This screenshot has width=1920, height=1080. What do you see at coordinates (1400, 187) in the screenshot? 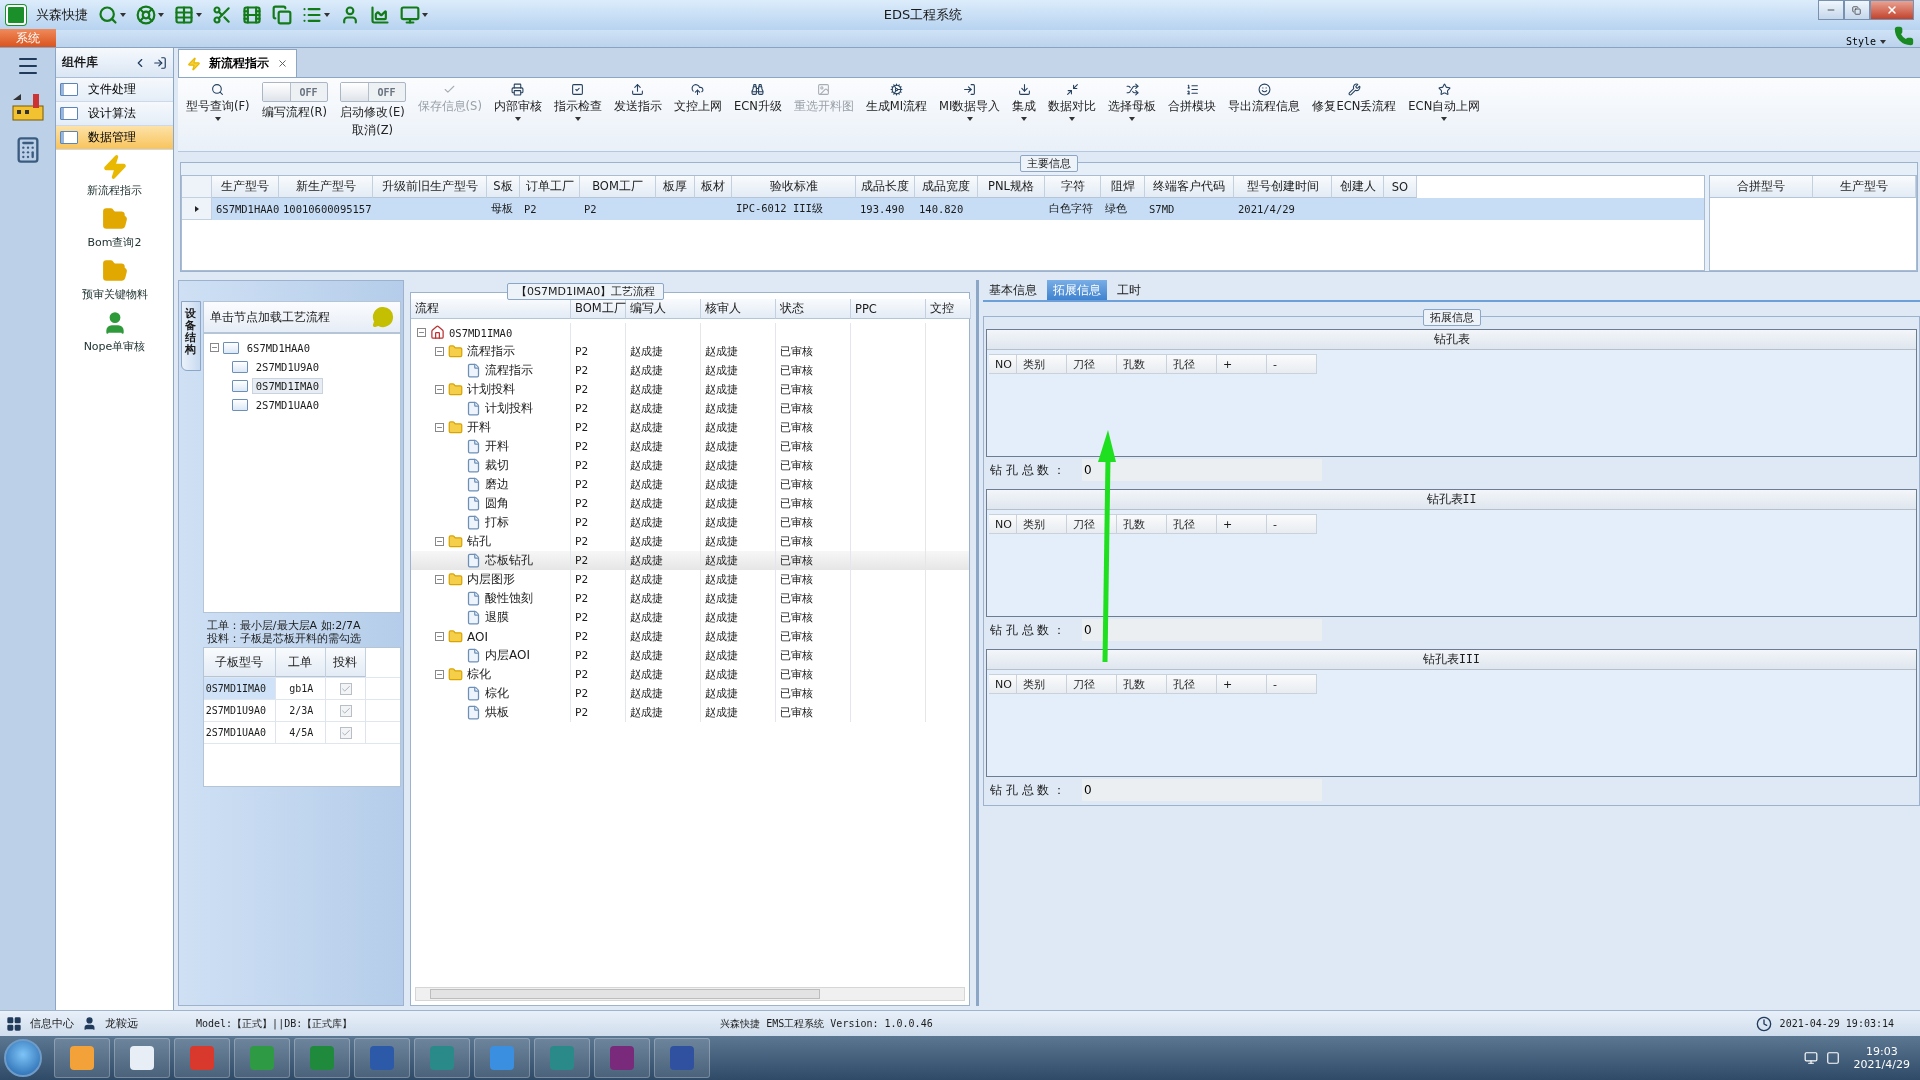
I see `column-header: SO` at bounding box center [1400, 187].